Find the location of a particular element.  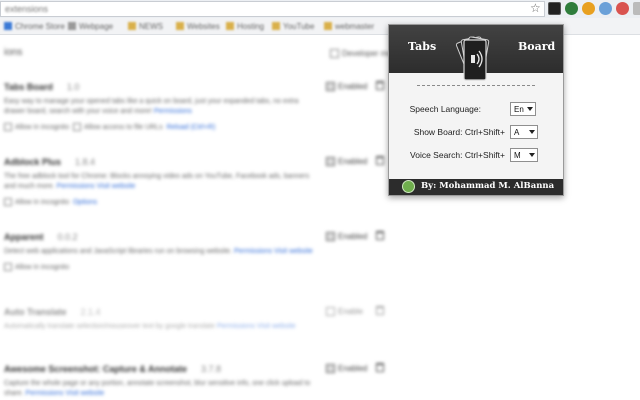

green-extension-icon is located at coordinates (571, 8).